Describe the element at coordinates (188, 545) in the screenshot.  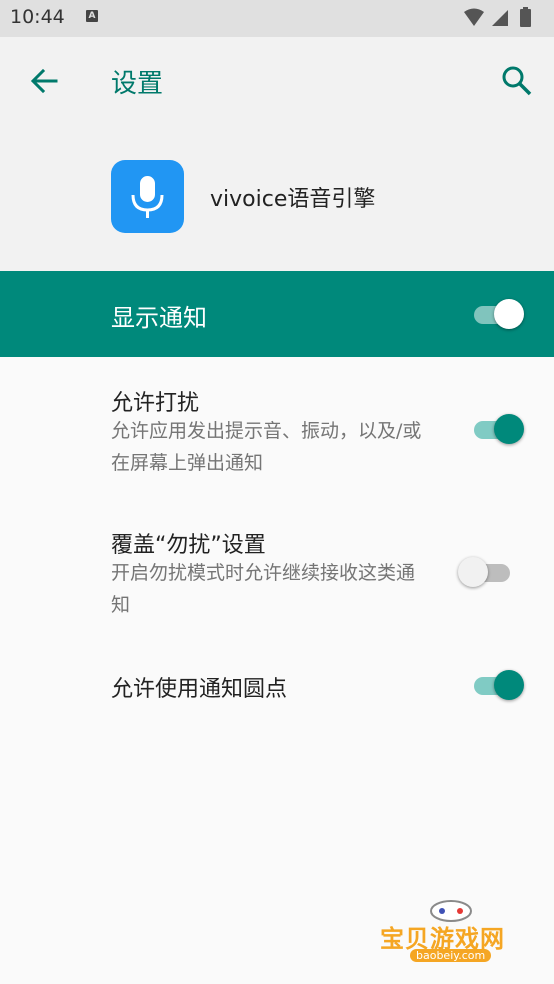
I see `setting-title: 覆盖“勿扰”设置` at that location.